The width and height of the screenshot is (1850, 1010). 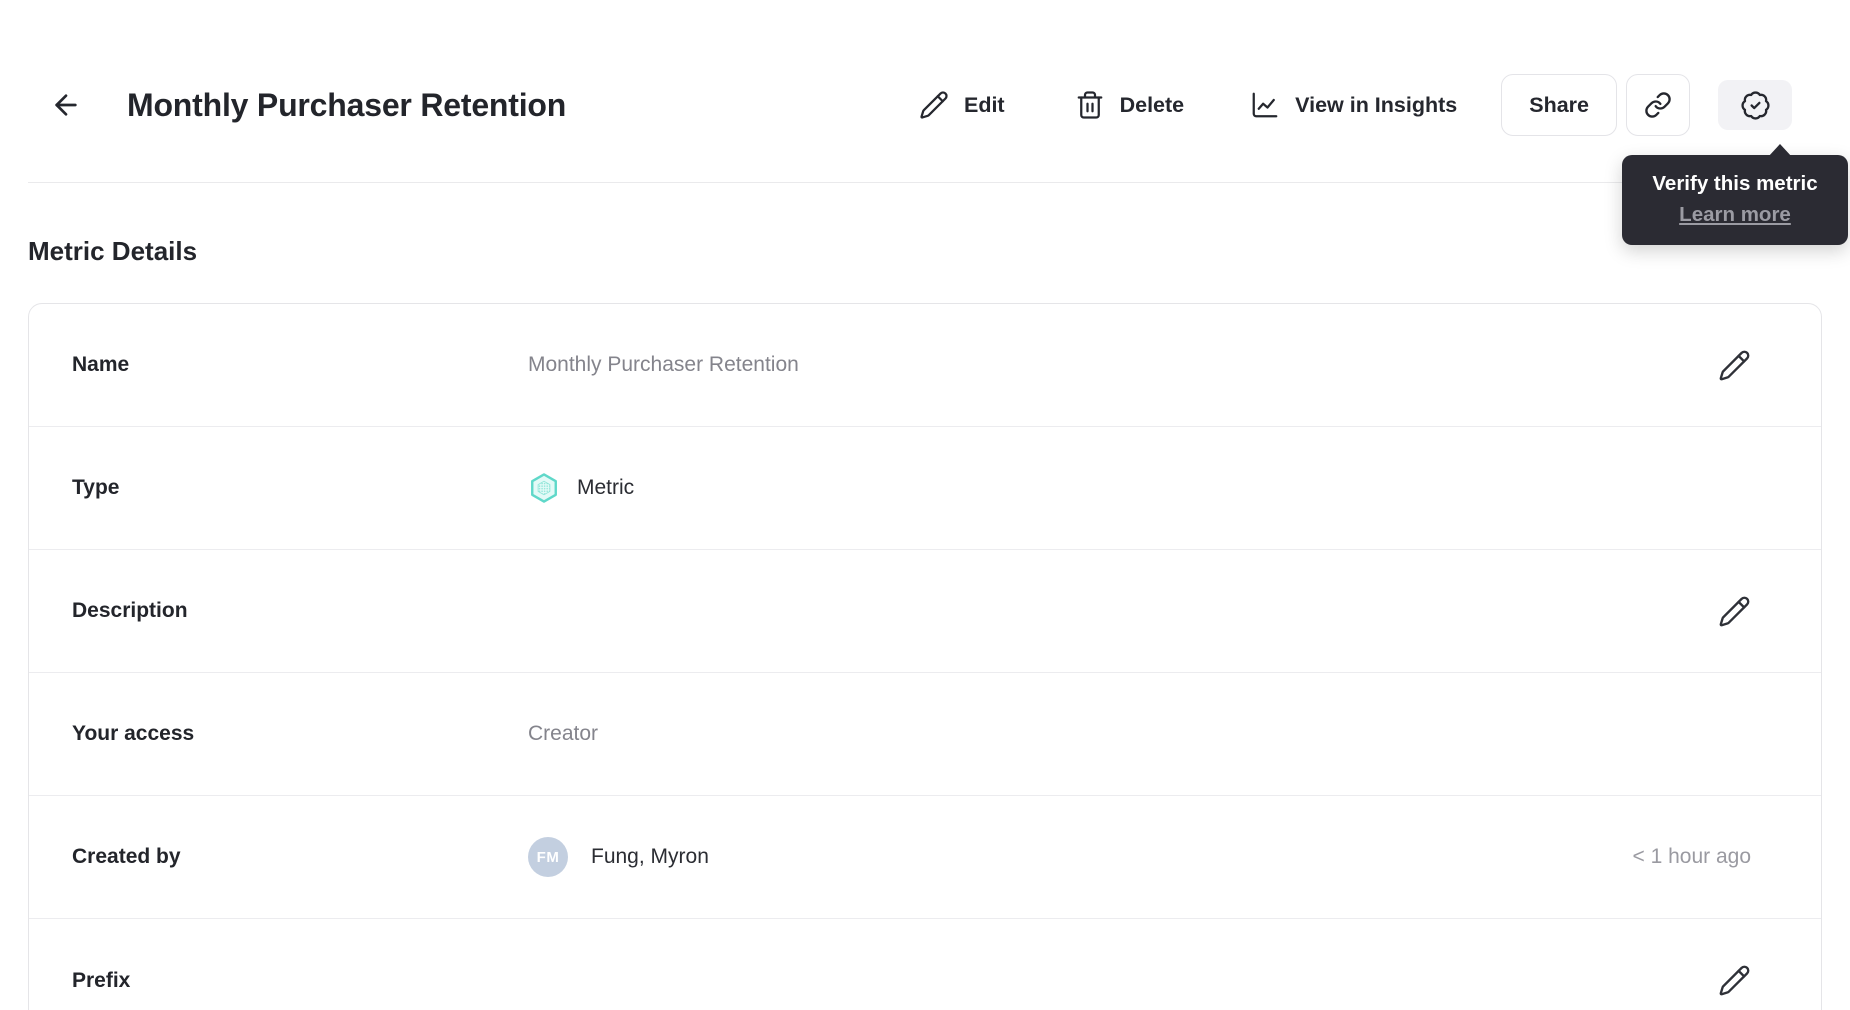 I want to click on share-button-group: Share, so click(x=1595, y=105).